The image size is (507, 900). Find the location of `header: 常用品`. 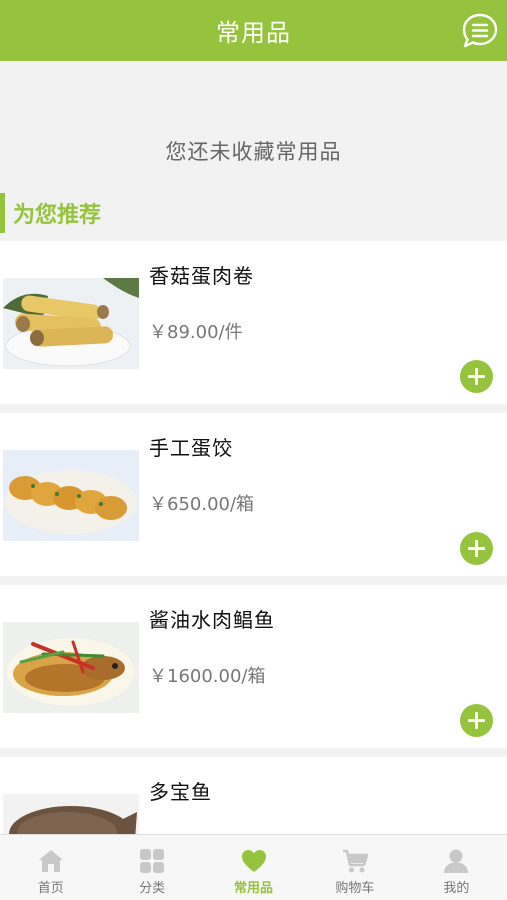

header: 常用品 is located at coordinates (253, 30).